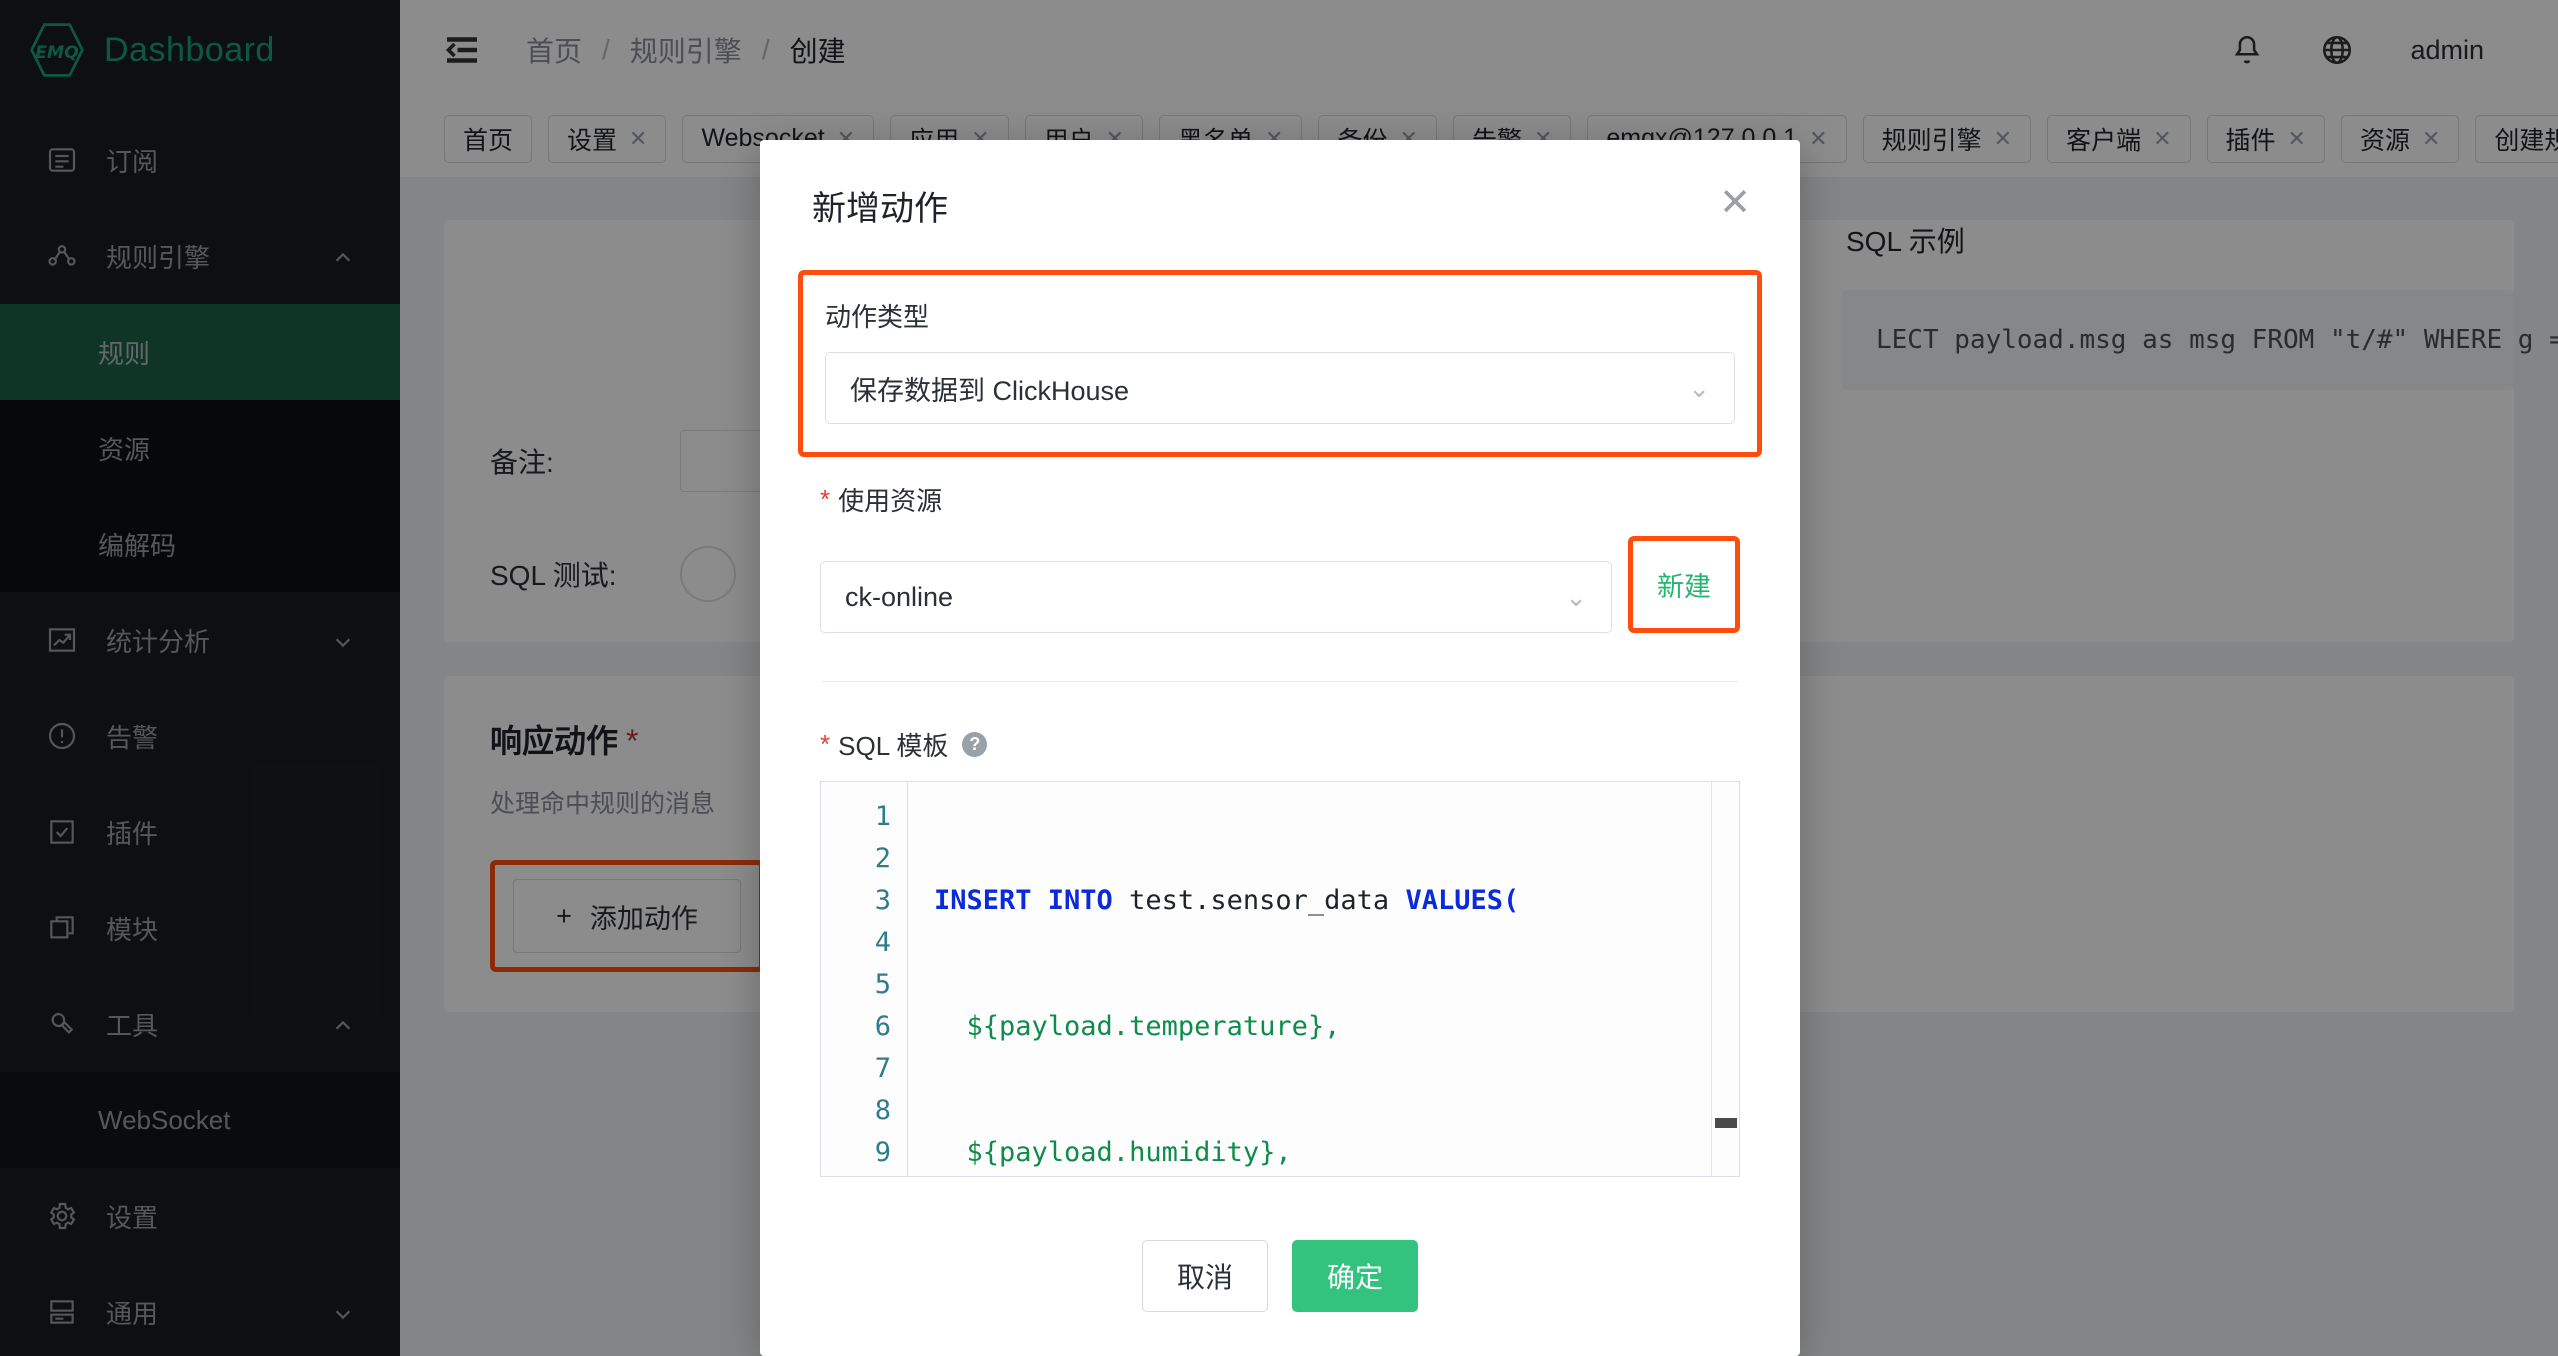  I want to click on line-number: 1, so click(882, 816).